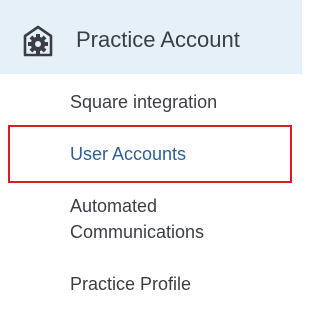  What do you see at coordinates (38, 41) in the screenshot?
I see `house-gear-icon` at bounding box center [38, 41].